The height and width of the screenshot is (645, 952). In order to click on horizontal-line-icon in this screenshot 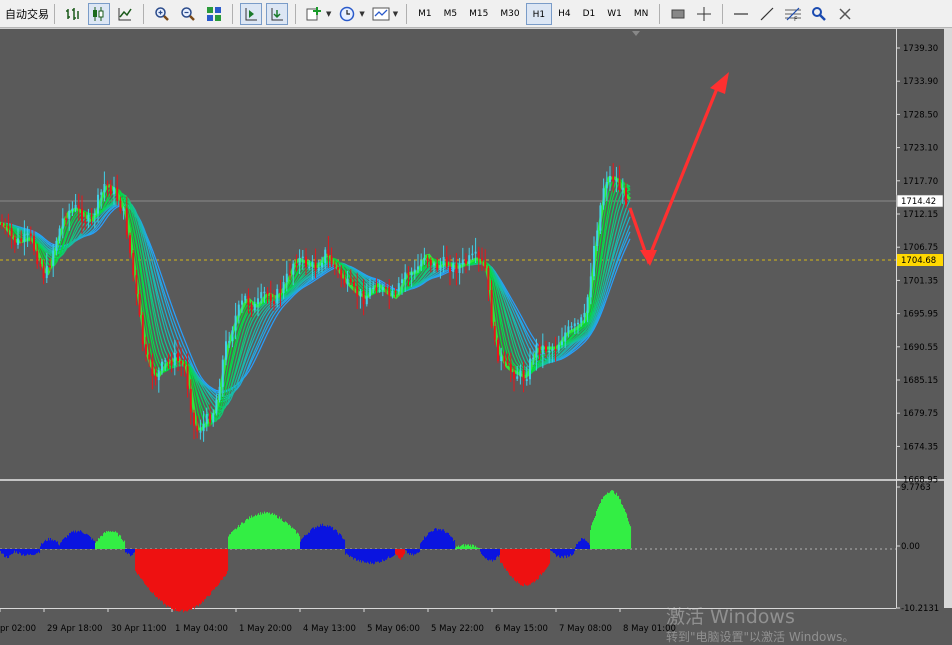, I will do `click(741, 14)`.